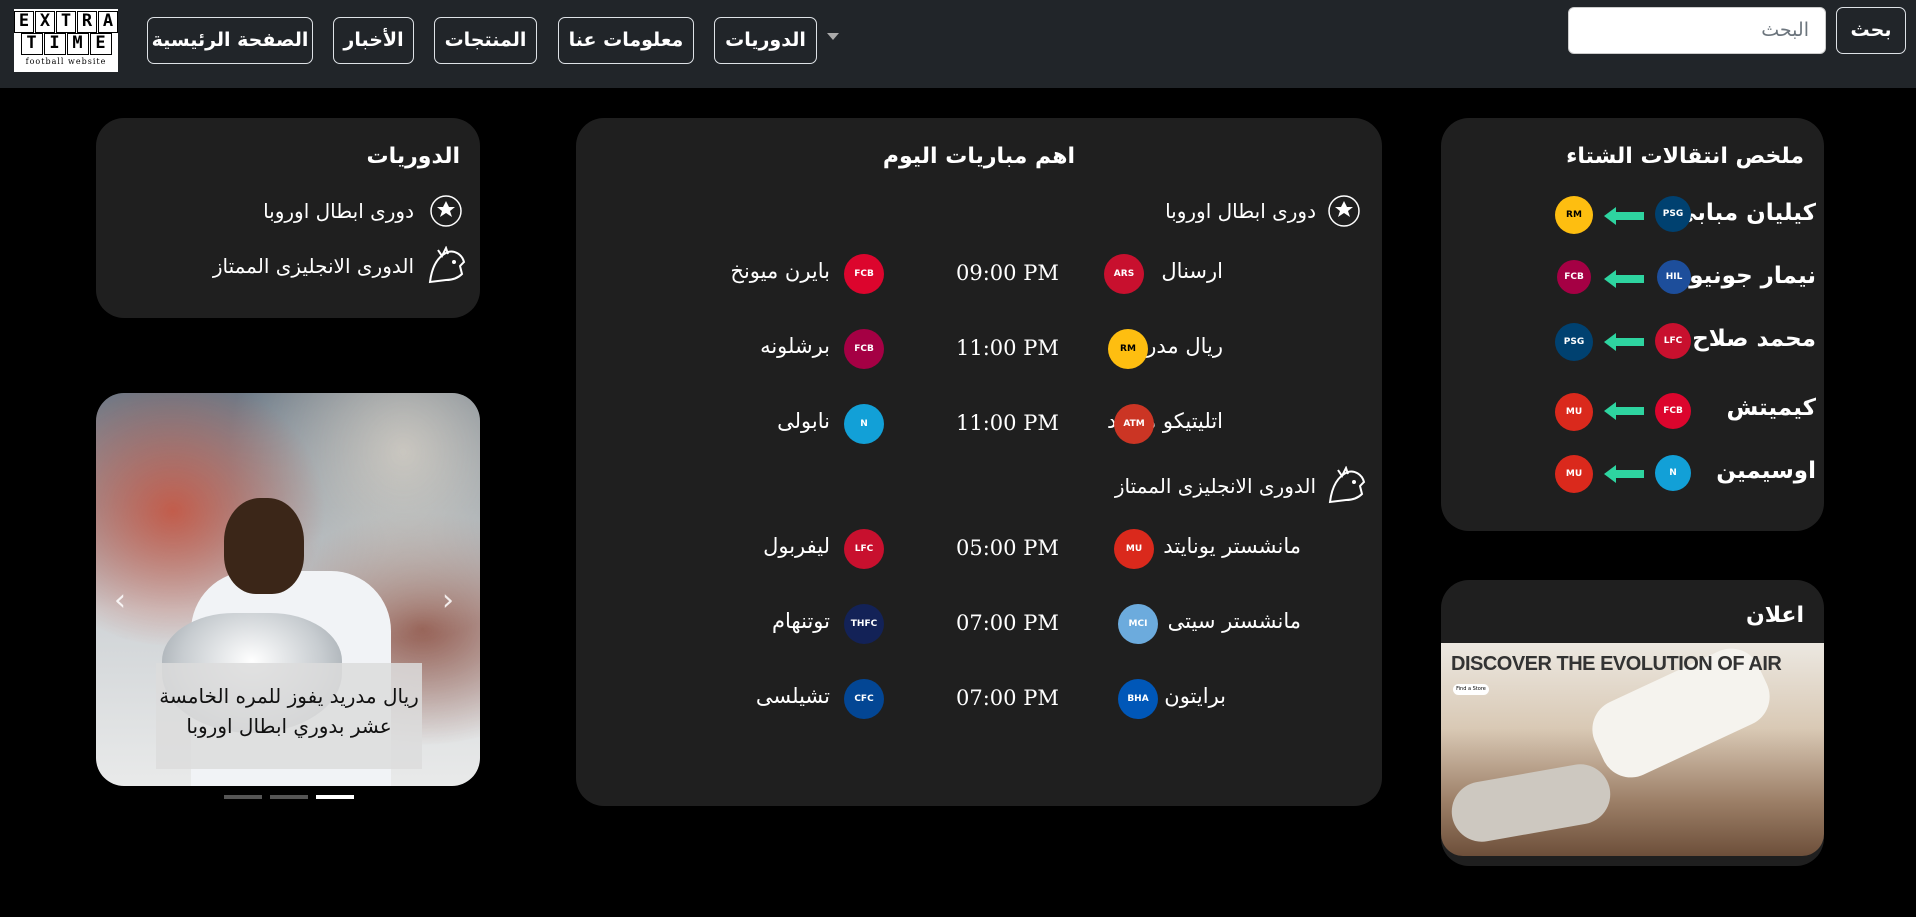 This screenshot has width=1916, height=917. Describe the element at coordinates (801, 621) in the screenshot. I see `away-team-name: توتنهام` at that location.